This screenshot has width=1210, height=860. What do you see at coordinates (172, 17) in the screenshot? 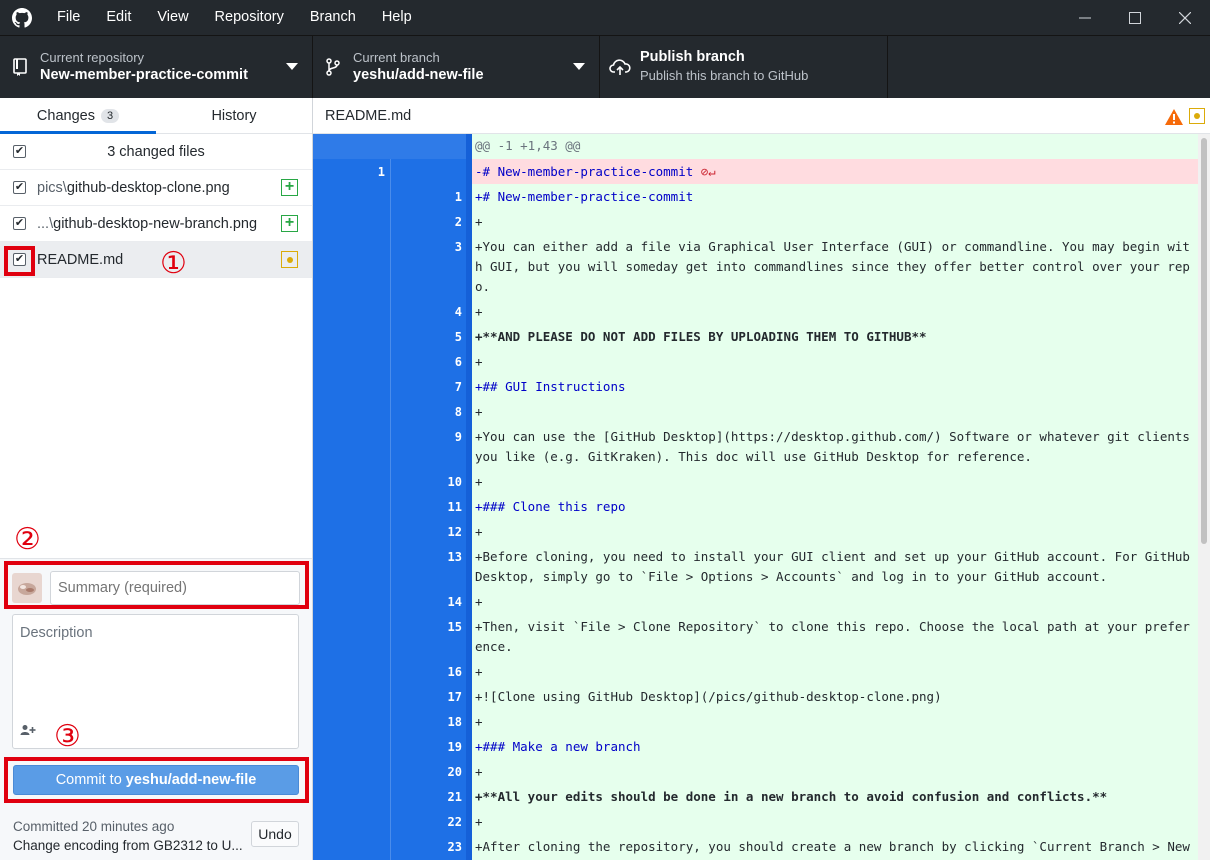
I see `menu-view: View` at bounding box center [172, 17].